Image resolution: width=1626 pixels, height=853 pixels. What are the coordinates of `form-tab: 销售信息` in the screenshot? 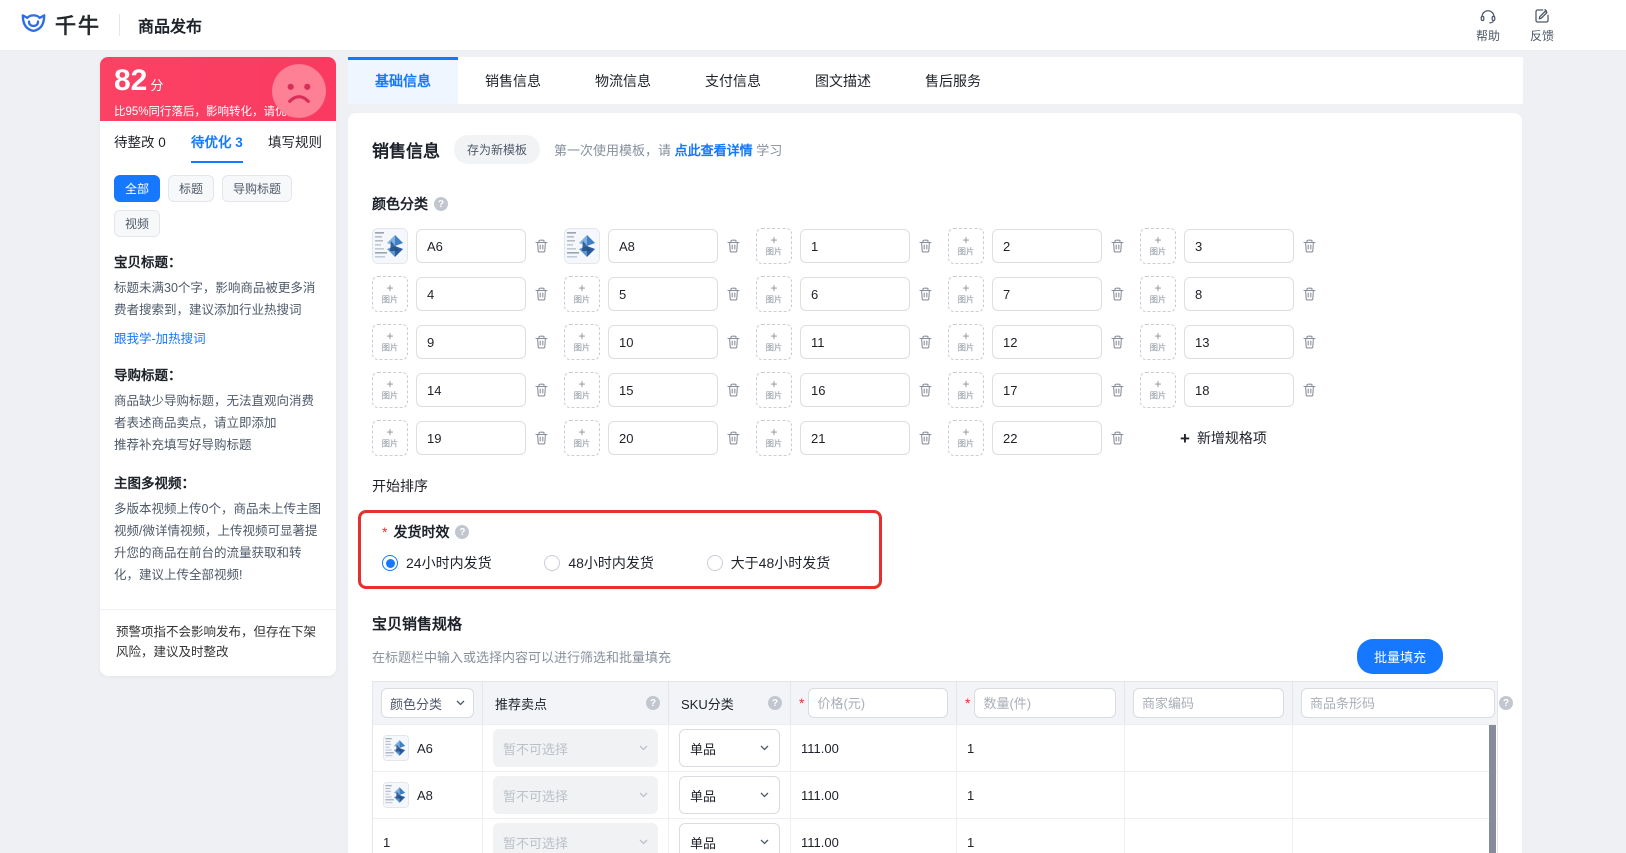 It's located at (513, 80).